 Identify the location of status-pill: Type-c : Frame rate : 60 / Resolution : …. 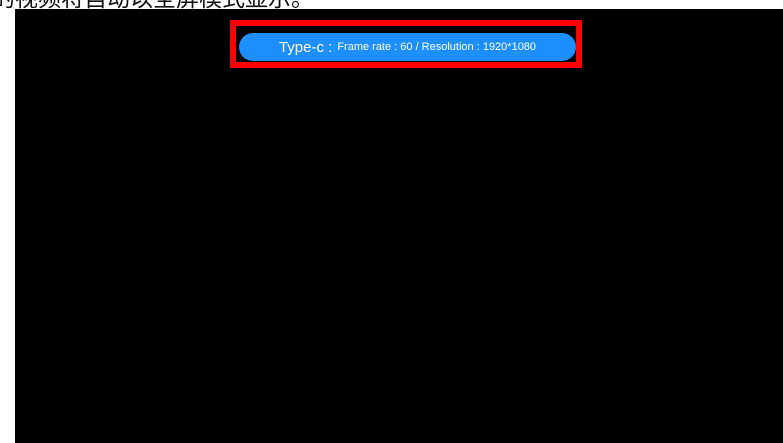
(407, 47).